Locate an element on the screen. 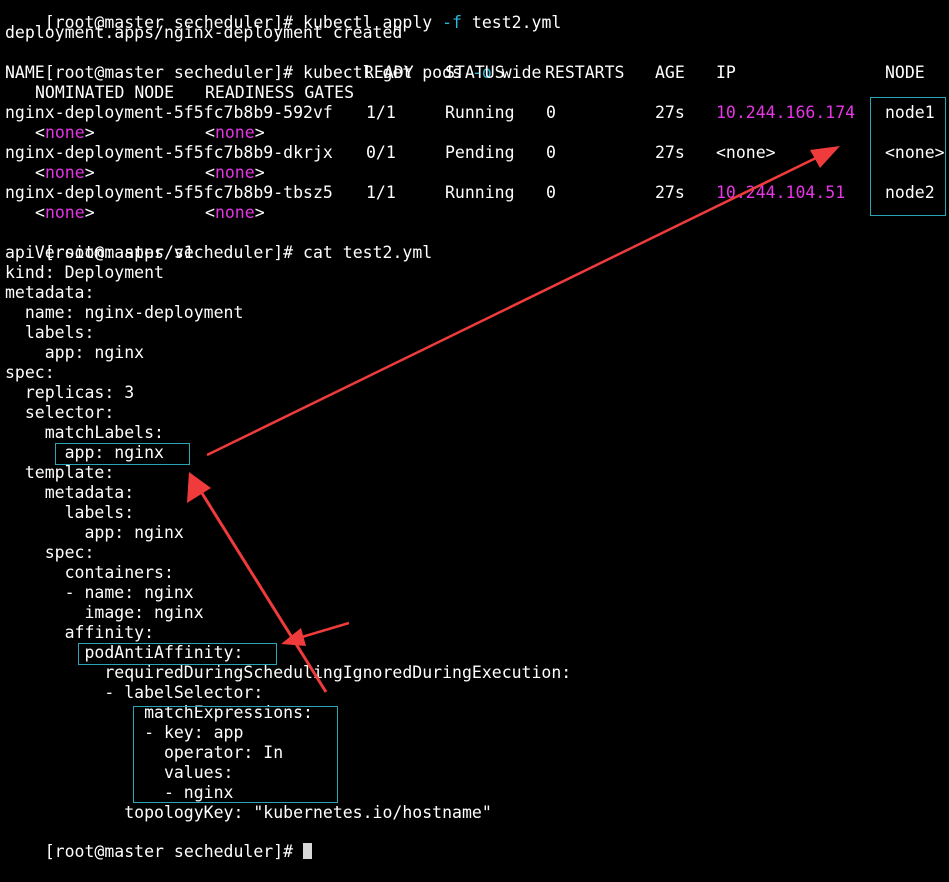 The width and height of the screenshot is (949, 882). pods-table-header-wrap: NOMINATED NODE READINESS GATES is located at coordinates (475, 93).